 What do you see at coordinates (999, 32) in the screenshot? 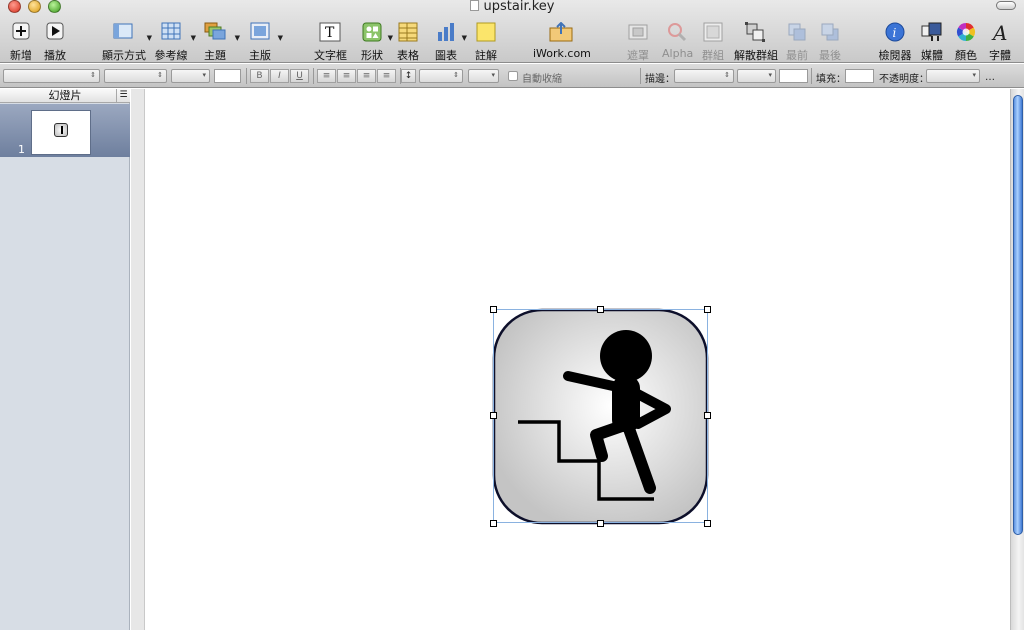
I see `svg-text: A` at bounding box center [999, 32].